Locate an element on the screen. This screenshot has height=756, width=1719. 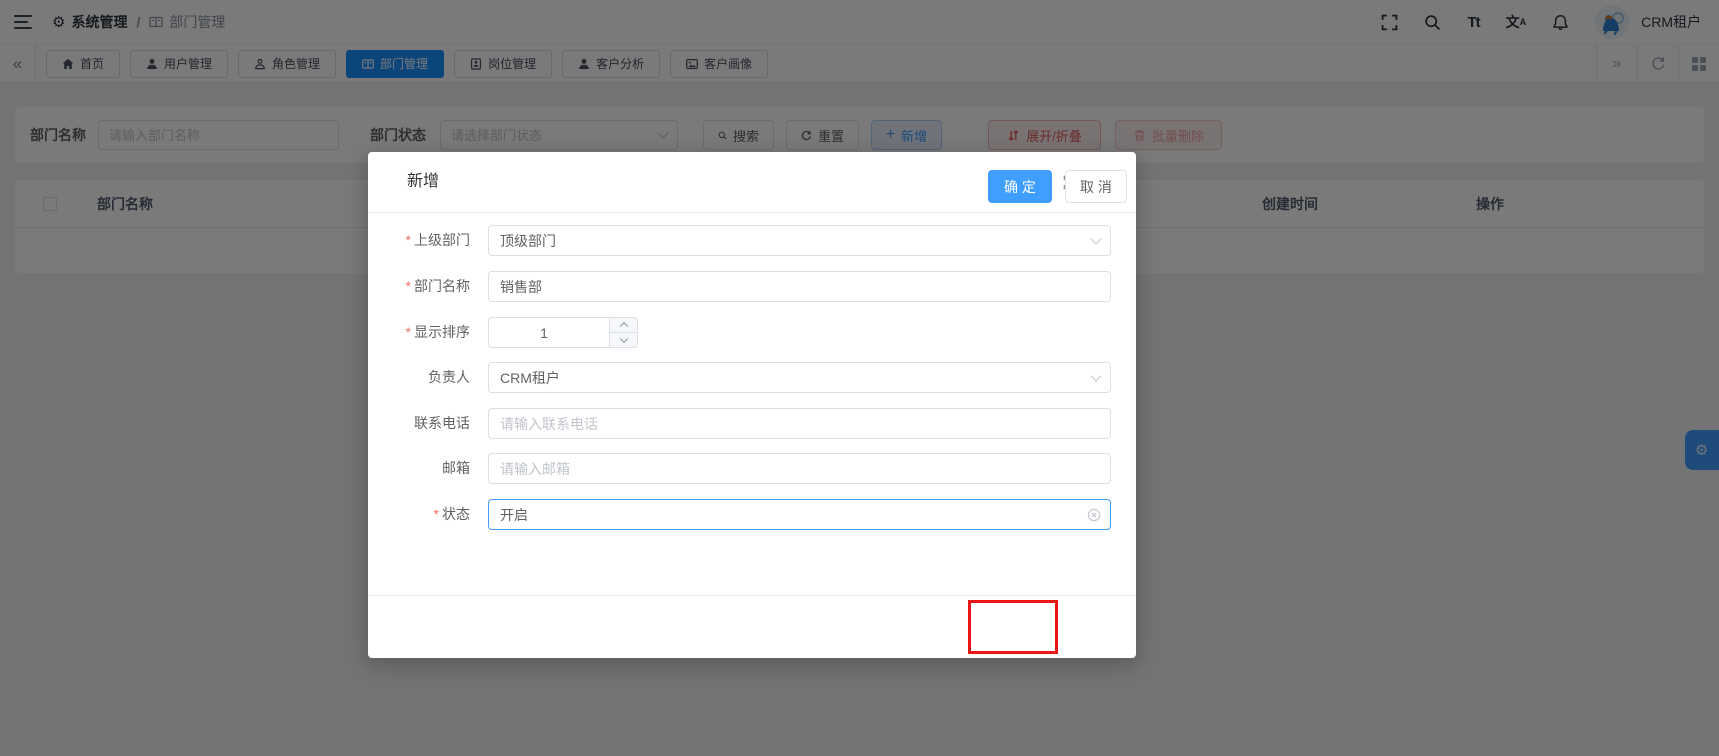
form-row-status: * 状态 开启 is located at coordinates (752, 514).